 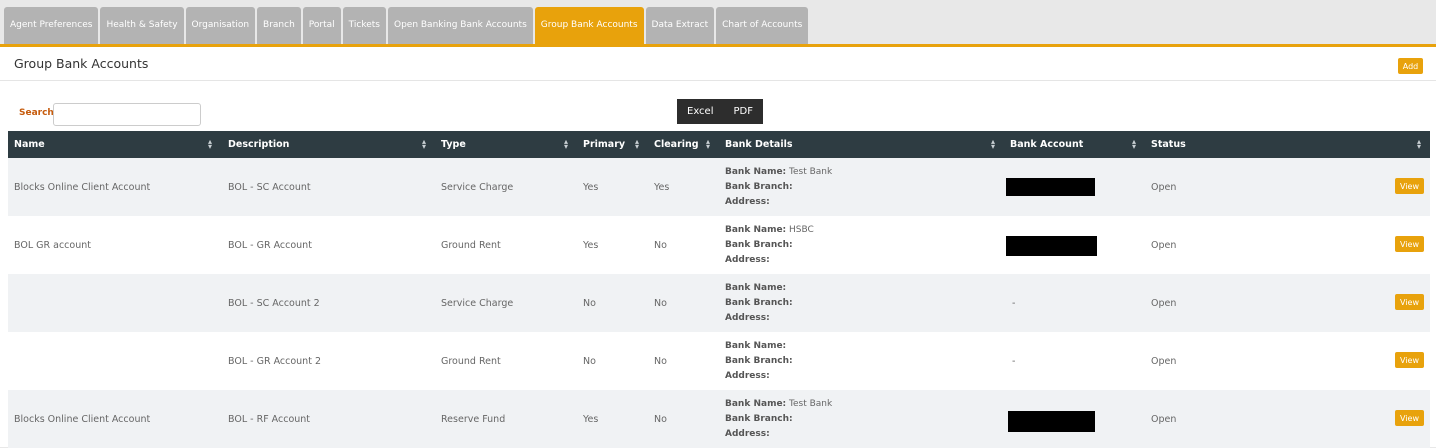 What do you see at coordinates (274, 303) in the screenshot?
I see `cell-description: BOL - SC Account 2` at bounding box center [274, 303].